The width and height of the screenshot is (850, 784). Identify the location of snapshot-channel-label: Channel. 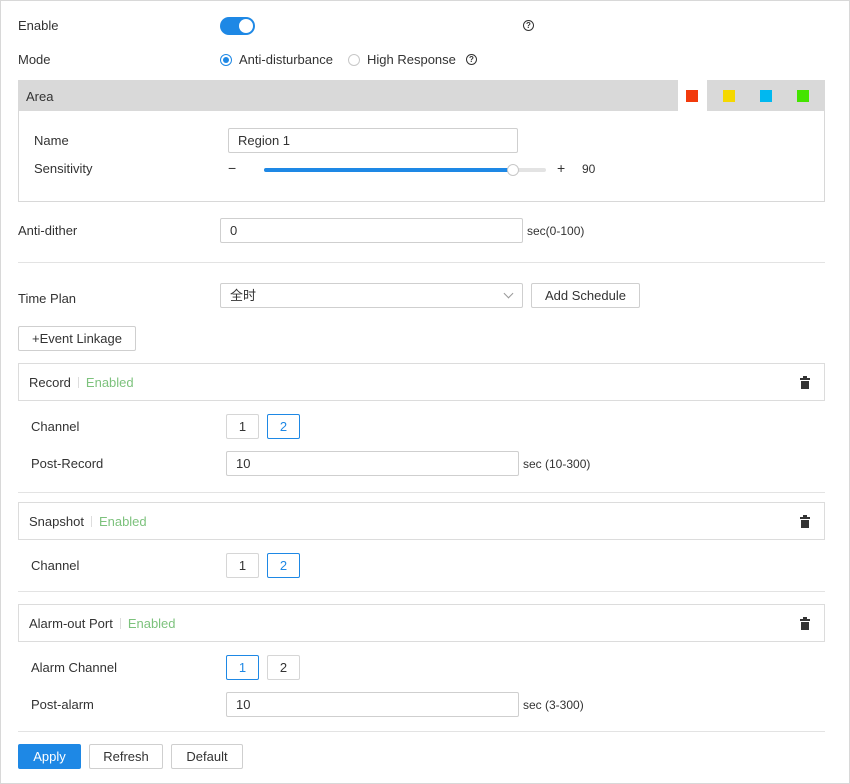
(55, 565).